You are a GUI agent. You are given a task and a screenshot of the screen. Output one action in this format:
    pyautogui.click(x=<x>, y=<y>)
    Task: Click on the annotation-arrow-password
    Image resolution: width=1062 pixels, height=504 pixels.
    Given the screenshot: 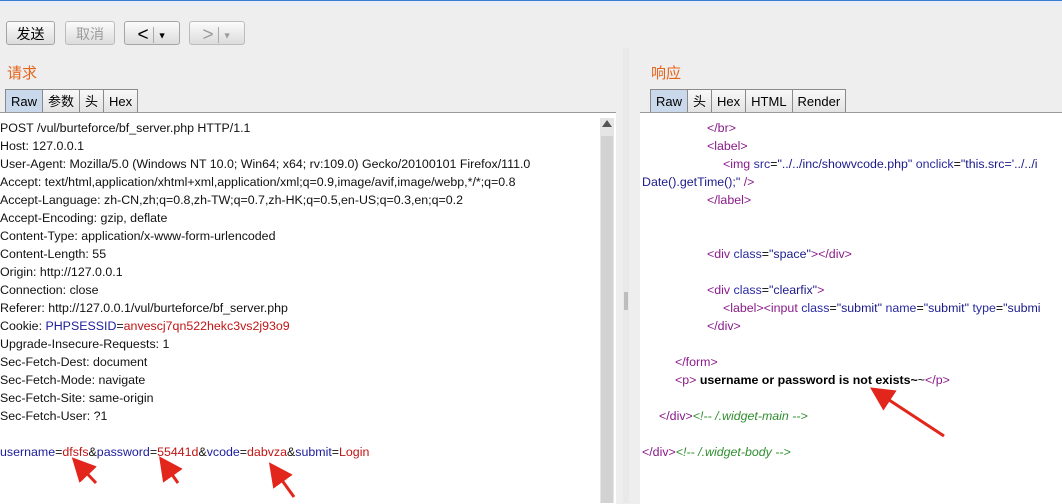 What is the action you would take?
    pyautogui.click(x=171, y=470)
    